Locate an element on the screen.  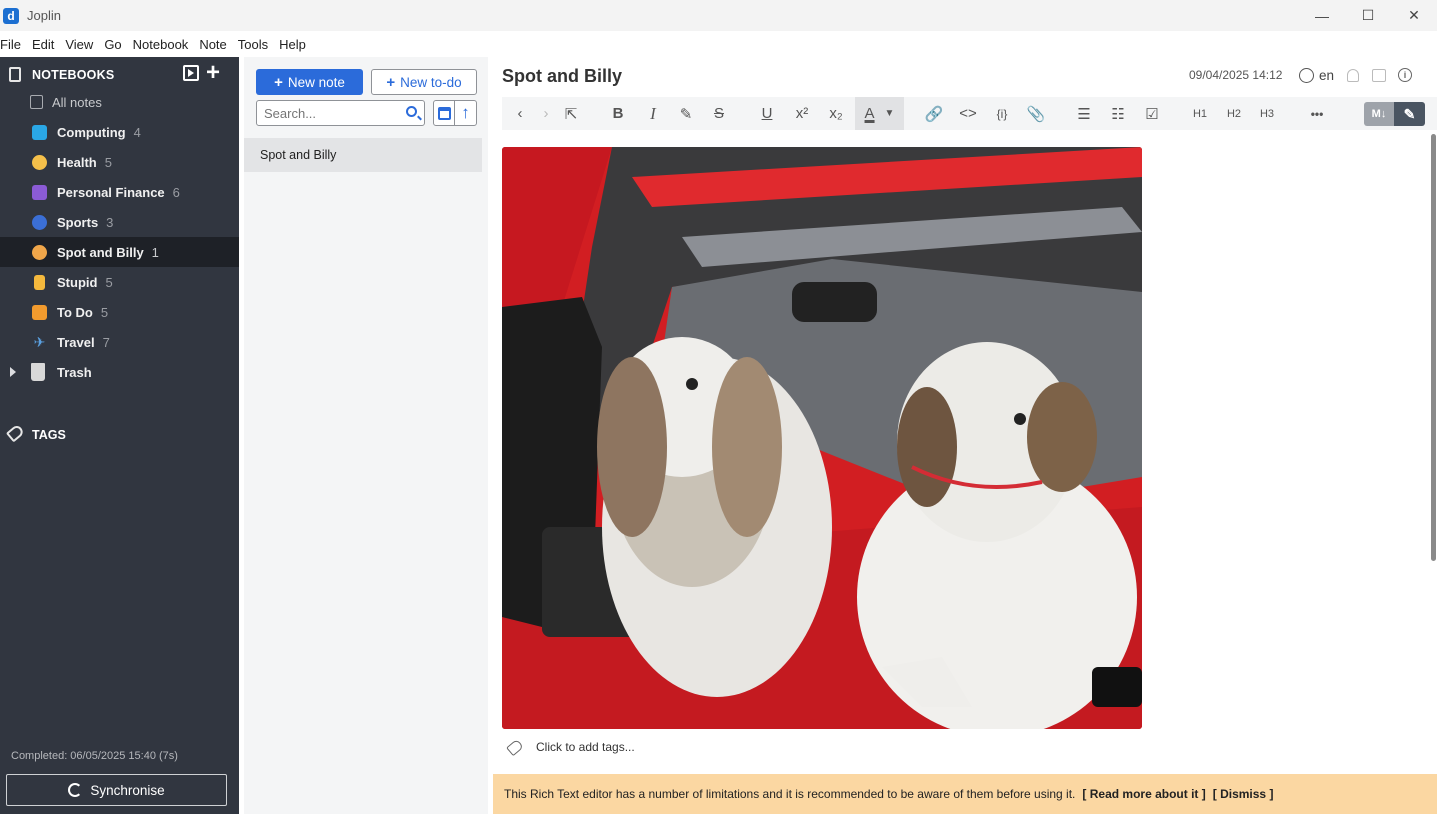
menu-tools: Tools is located at coordinates (253, 44).